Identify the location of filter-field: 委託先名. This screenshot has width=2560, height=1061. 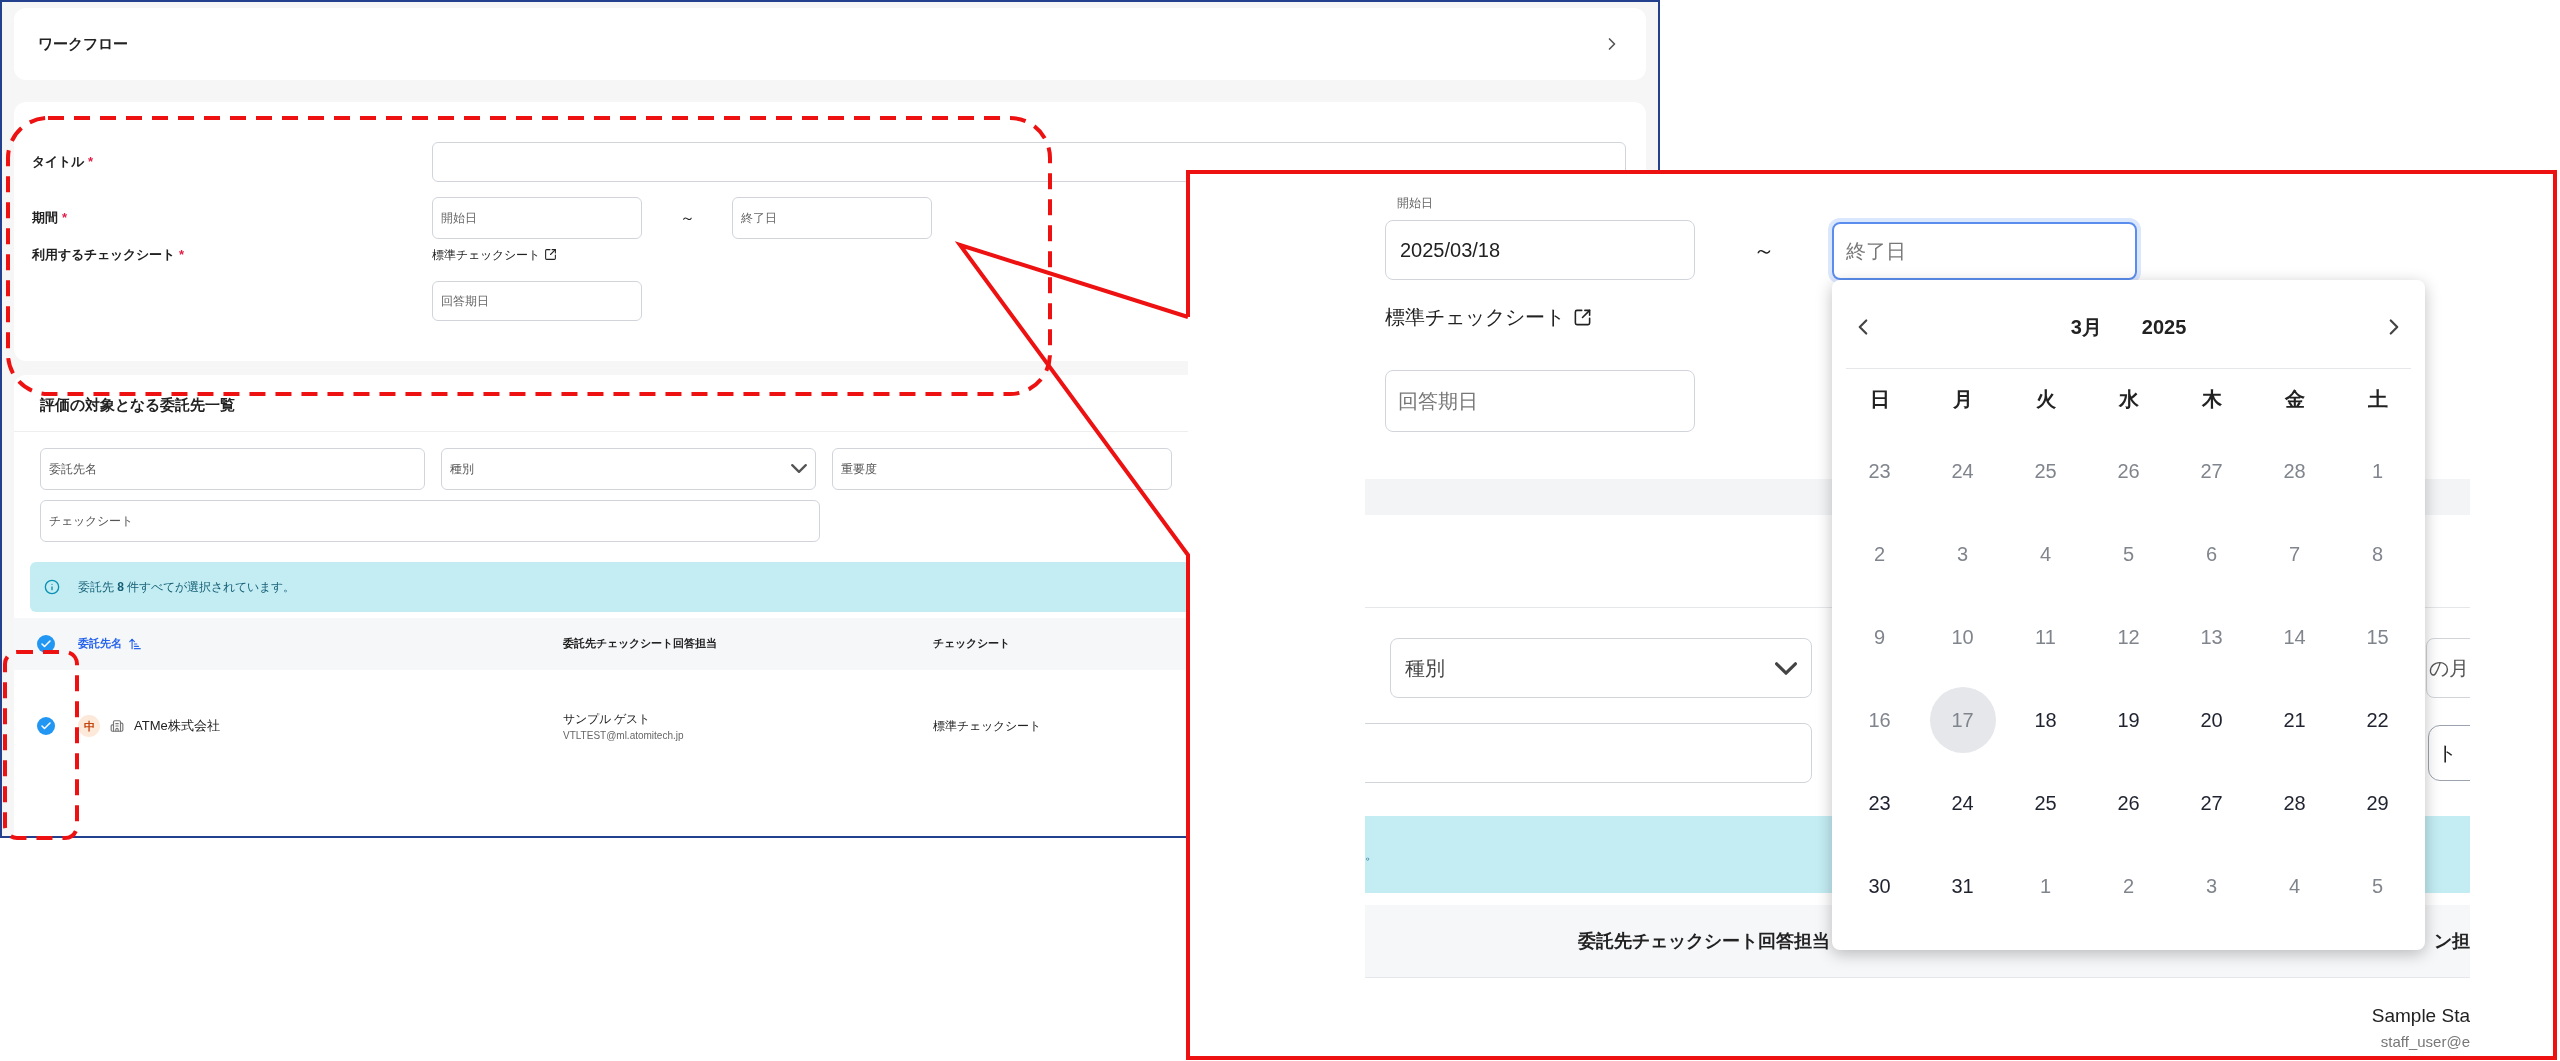
(232, 468).